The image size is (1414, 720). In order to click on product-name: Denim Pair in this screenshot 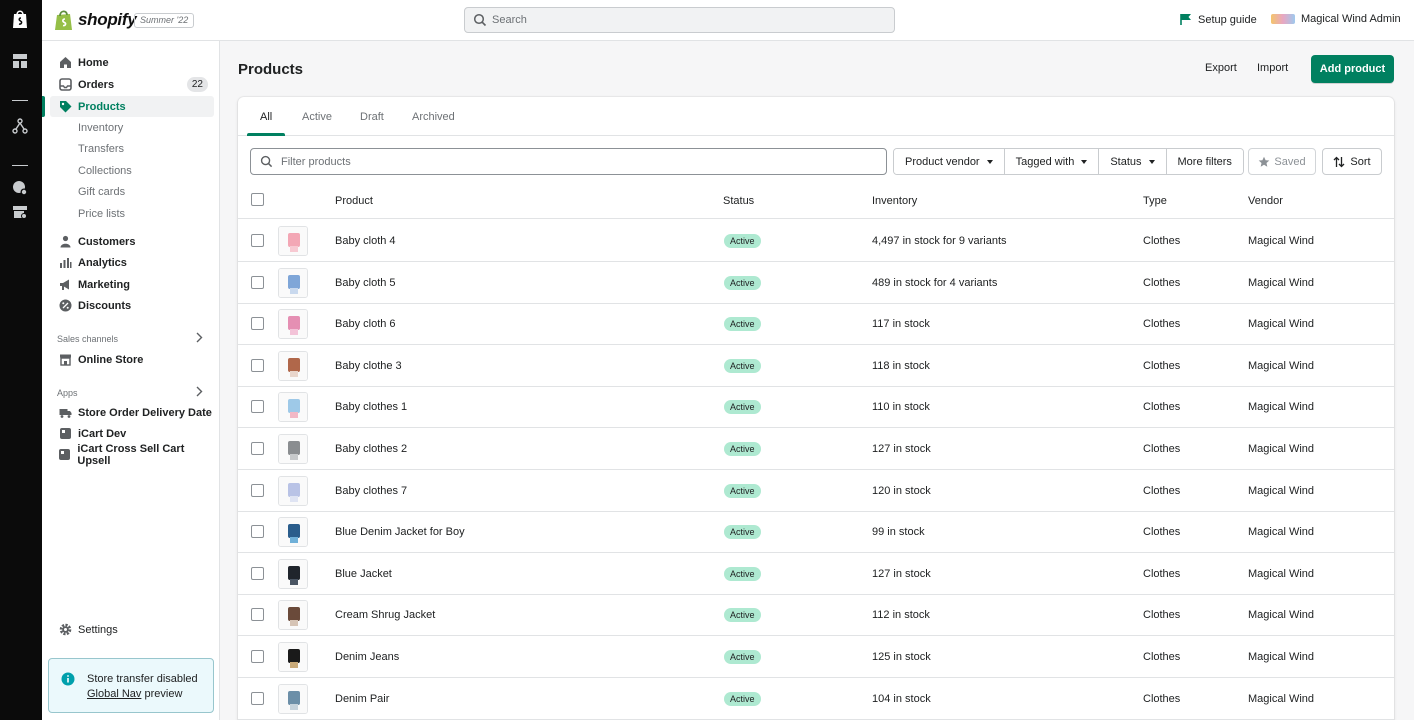, I will do `click(362, 699)`.